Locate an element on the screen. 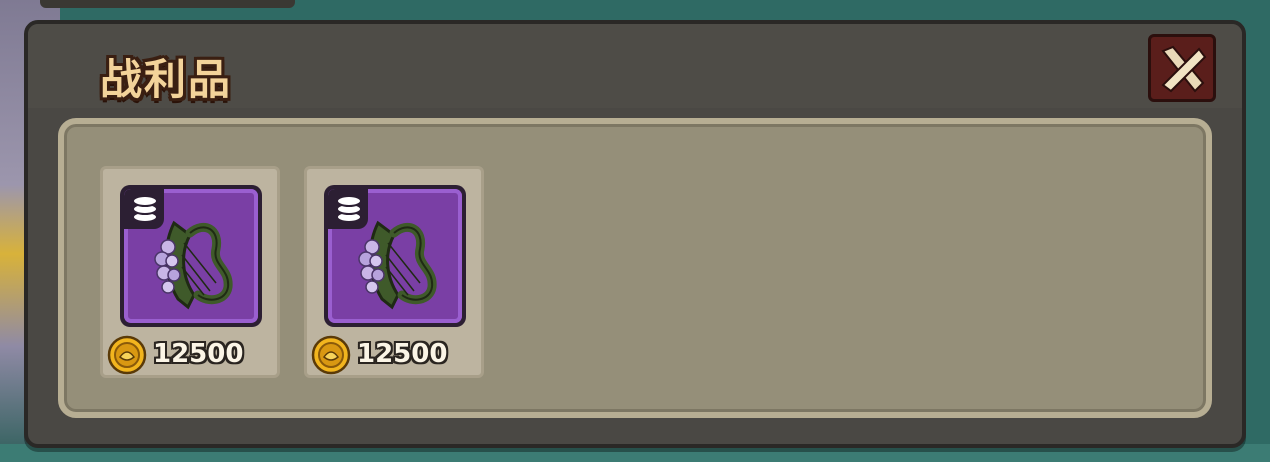 The height and width of the screenshot is (462, 1270). close-x-icon is located at coordinates (1184, 69).